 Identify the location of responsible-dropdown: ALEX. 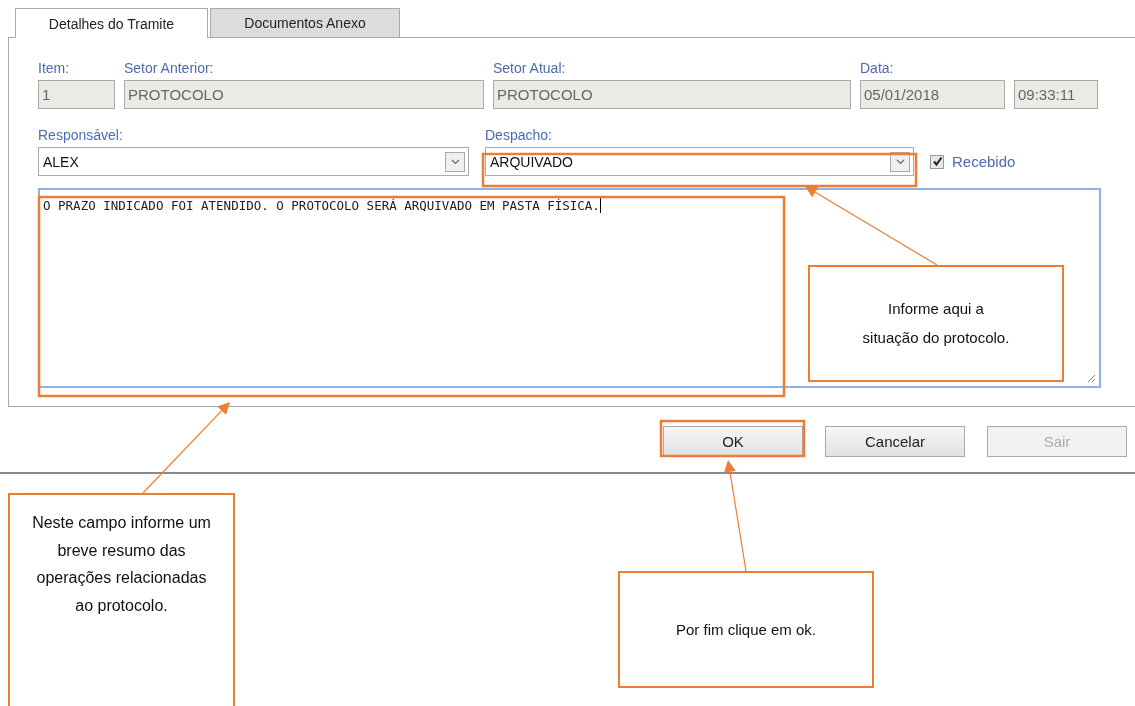
(253, 161).